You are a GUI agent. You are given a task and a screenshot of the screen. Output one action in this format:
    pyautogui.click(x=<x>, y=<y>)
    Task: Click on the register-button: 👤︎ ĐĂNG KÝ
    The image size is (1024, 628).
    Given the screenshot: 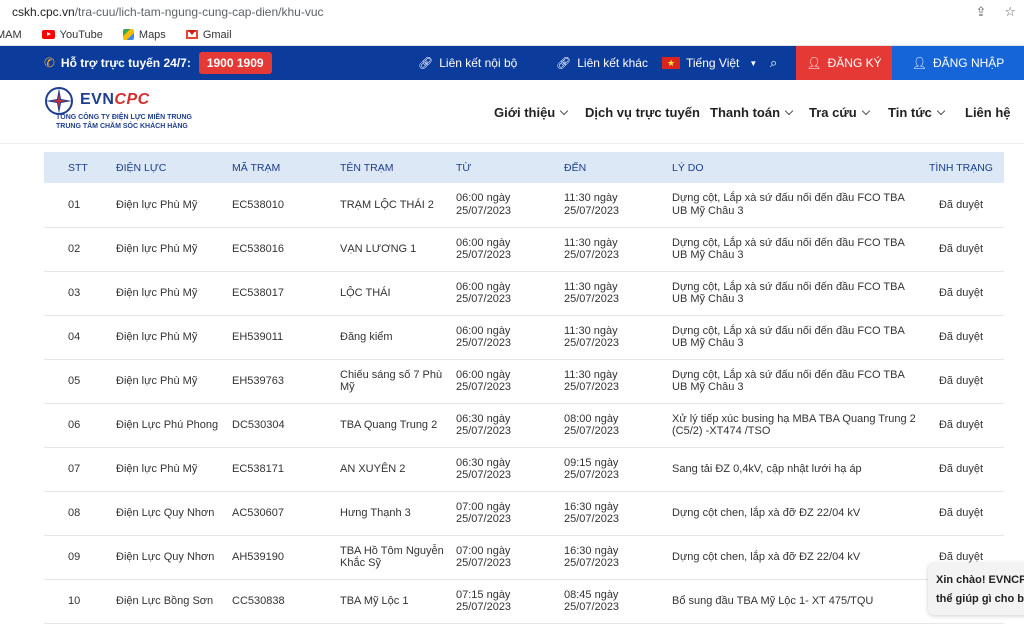 What is the action you would take?
    pyautogui.click(x=844, y=63)
    